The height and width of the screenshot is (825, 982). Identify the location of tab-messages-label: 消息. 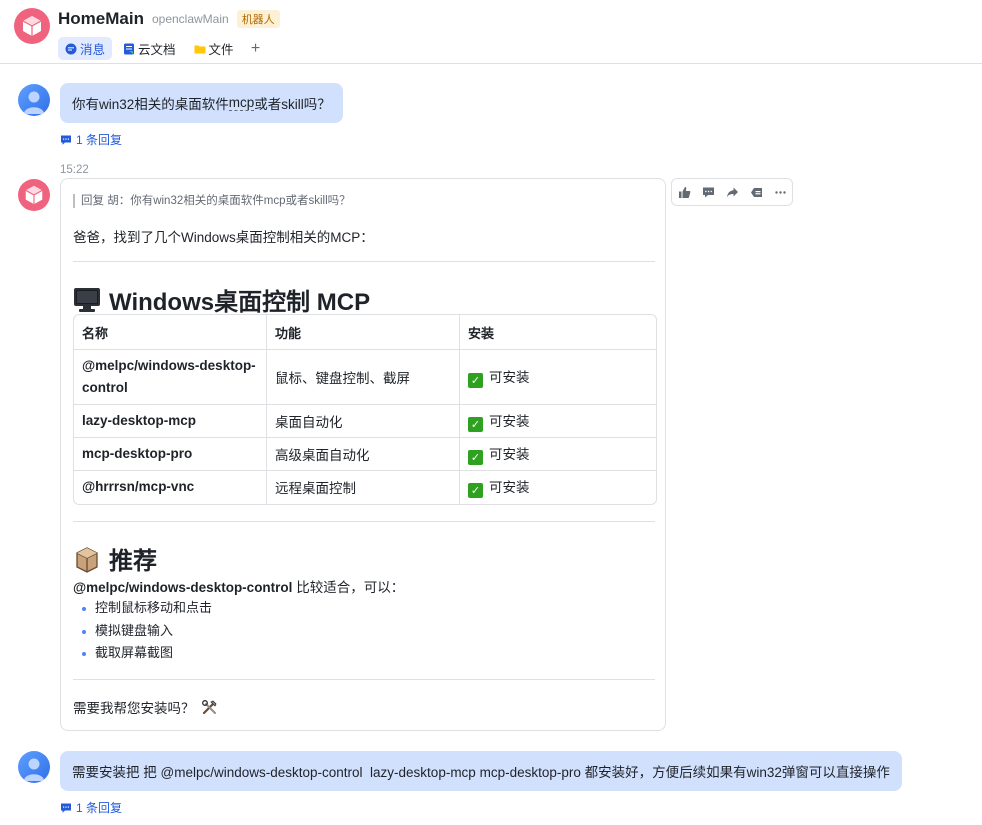
(93, 50).